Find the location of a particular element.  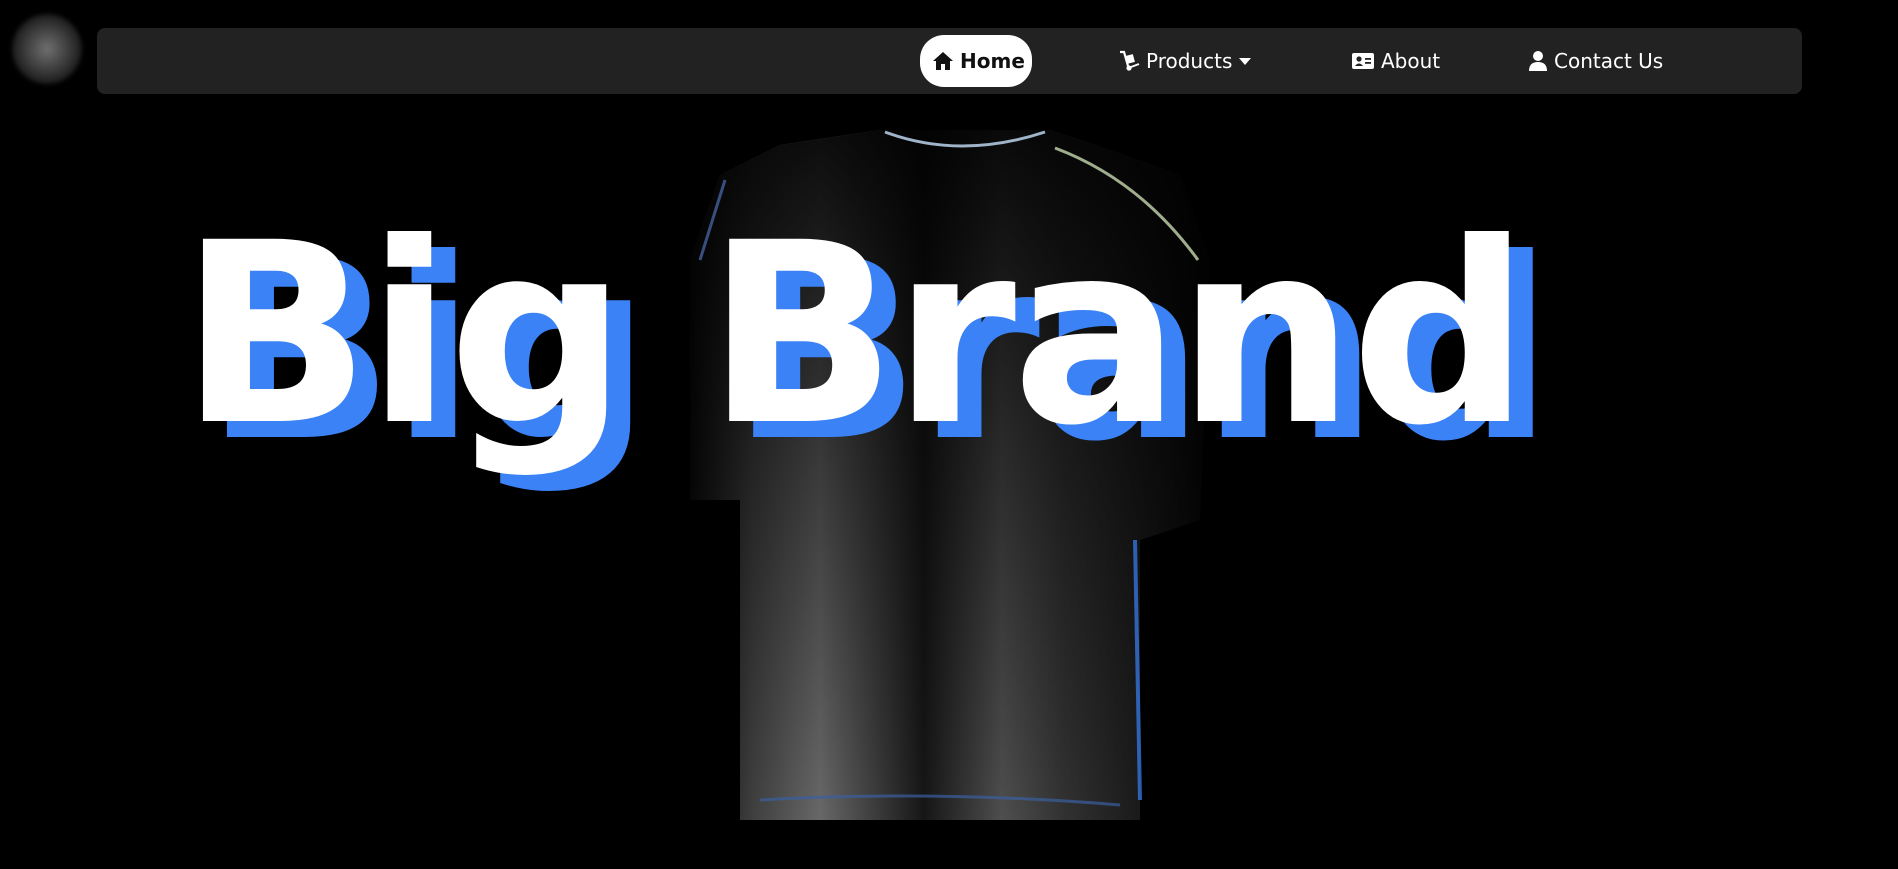

nav-products-dropdown: Products is located at coordinates (1185, 61).